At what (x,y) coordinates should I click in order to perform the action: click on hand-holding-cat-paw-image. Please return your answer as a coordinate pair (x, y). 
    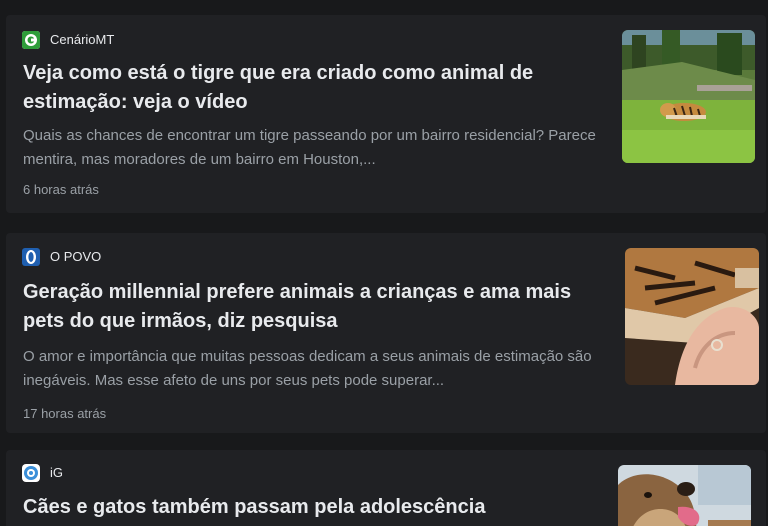
    Looking at the image, I should click on (692, 316).